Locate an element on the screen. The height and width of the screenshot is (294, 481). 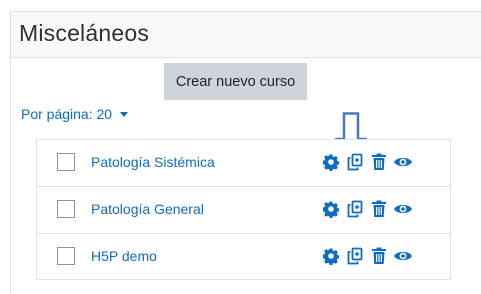
caret-down-icon is located at coordinates (124, 114).